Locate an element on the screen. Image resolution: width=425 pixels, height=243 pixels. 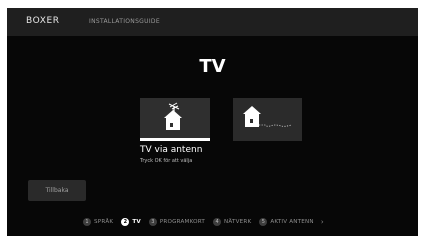
step-number: 2 is located at coordinates (125, 222).